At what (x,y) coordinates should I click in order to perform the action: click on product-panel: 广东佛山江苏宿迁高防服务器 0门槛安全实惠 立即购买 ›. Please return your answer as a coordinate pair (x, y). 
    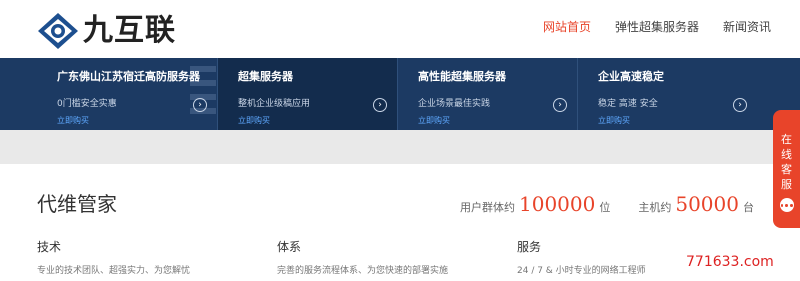
    Looking at the image, I should click on (127, 94).